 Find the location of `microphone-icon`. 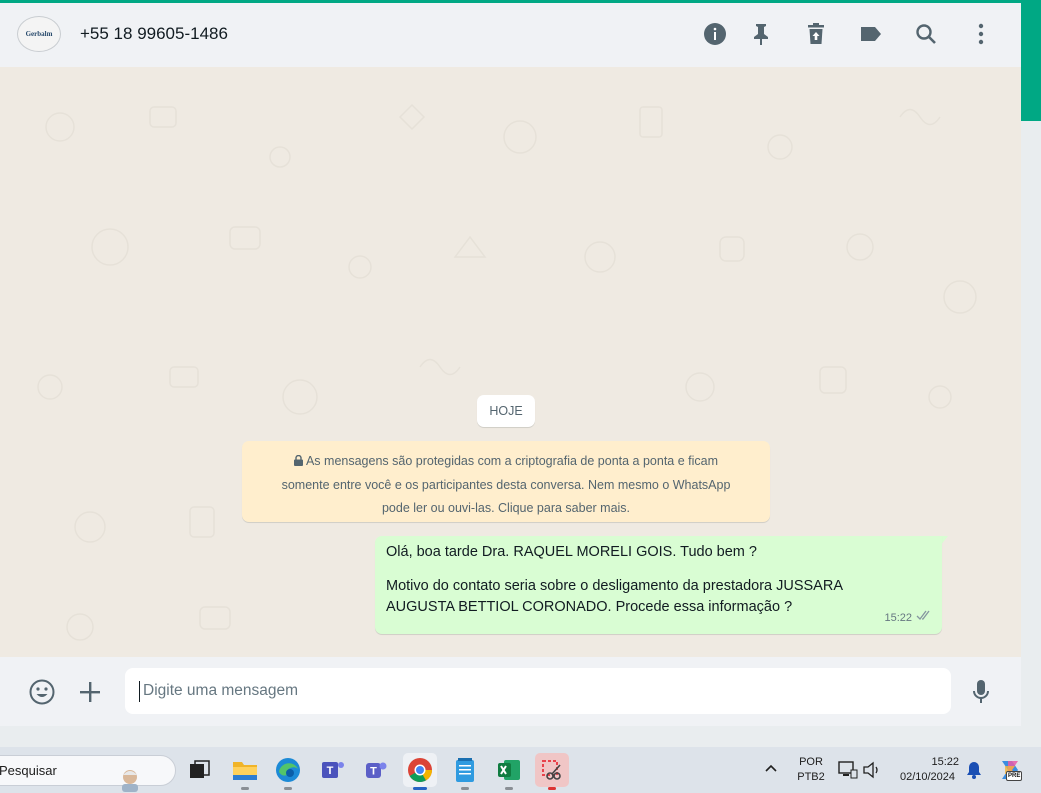

microphone-icon is located at coordinates (981, 692).